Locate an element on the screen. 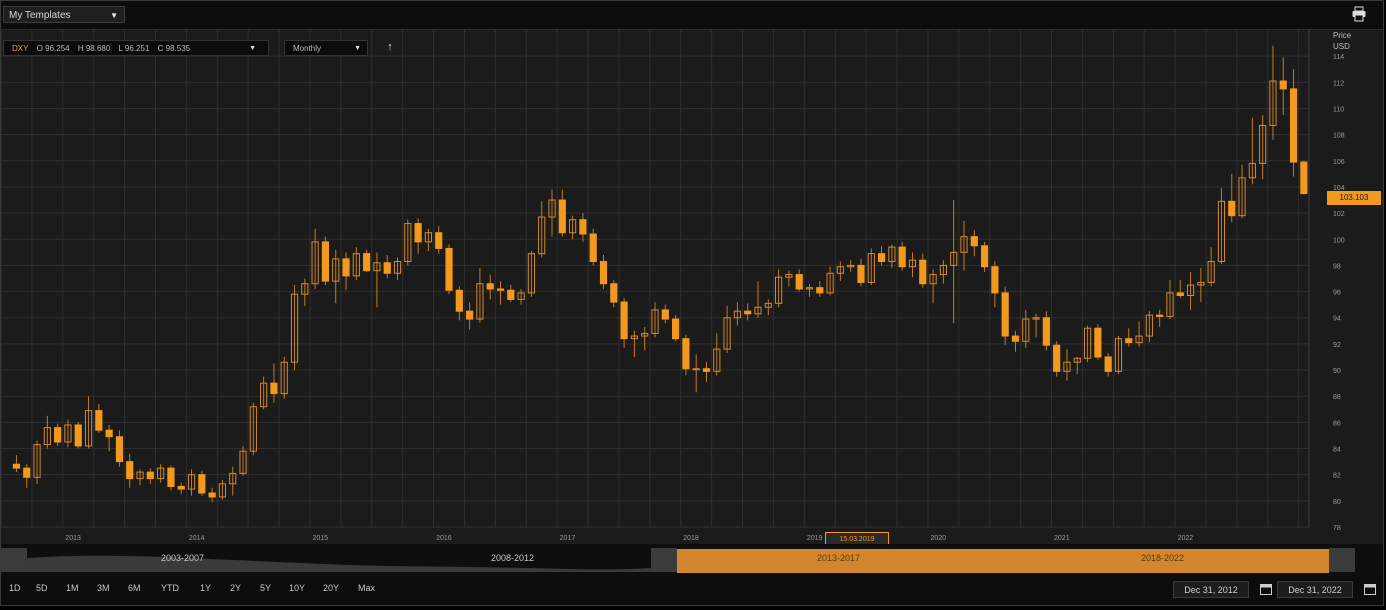 Image resolution: width=1386 pixels, height=610 pixels. y-tick-label: 94 is located at coordinates (1337, 319).